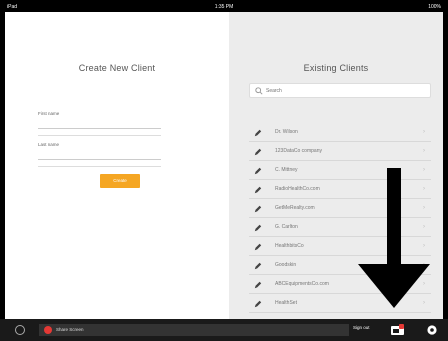  Describe the element at coordinates (286, 303) in the screenshot. I see `client-name: HealthSet` at that location.